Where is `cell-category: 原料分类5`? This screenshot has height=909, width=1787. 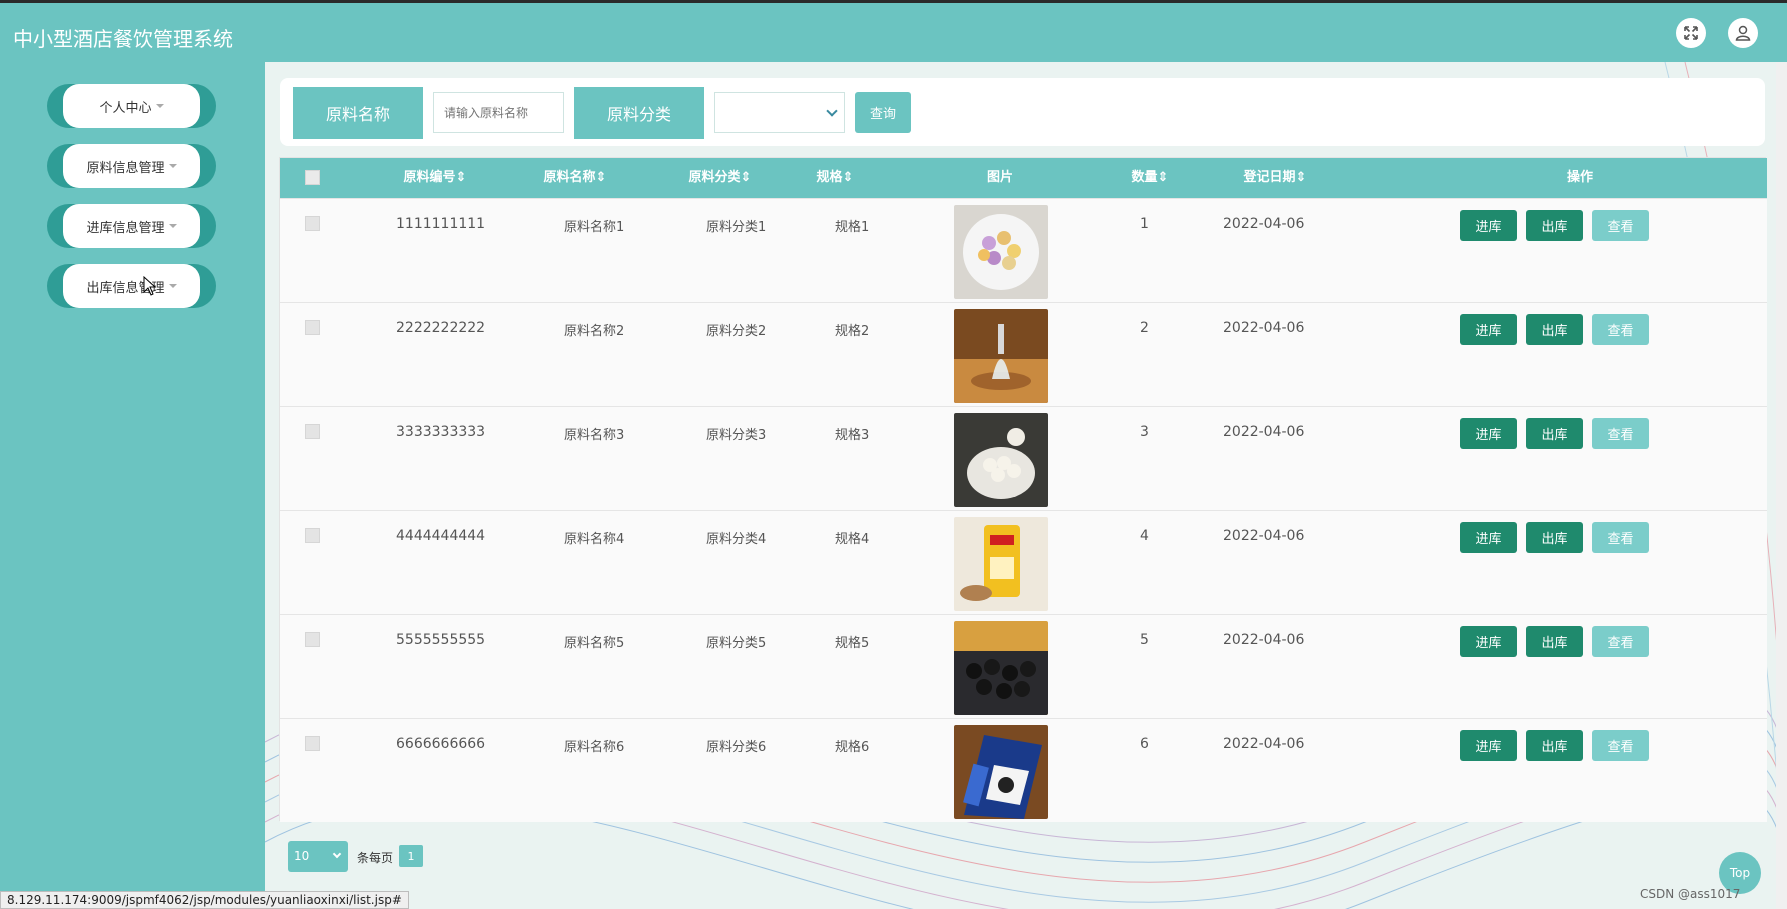
cell-category: 原料分类5 is located at coordinates (736, 643).